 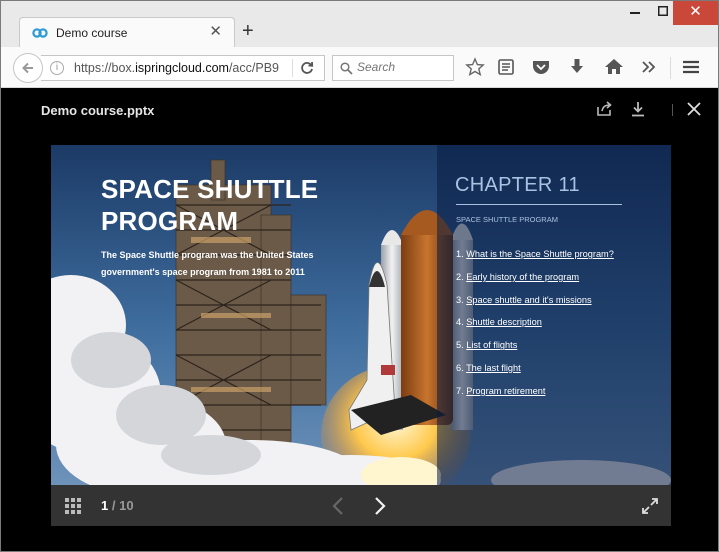 What do you see at coordinates (507, 219) in the screenshot?
I see `chapter-subtitle: SPACE SHUTTLE PROGRAM` at bounding box center [507, 219].